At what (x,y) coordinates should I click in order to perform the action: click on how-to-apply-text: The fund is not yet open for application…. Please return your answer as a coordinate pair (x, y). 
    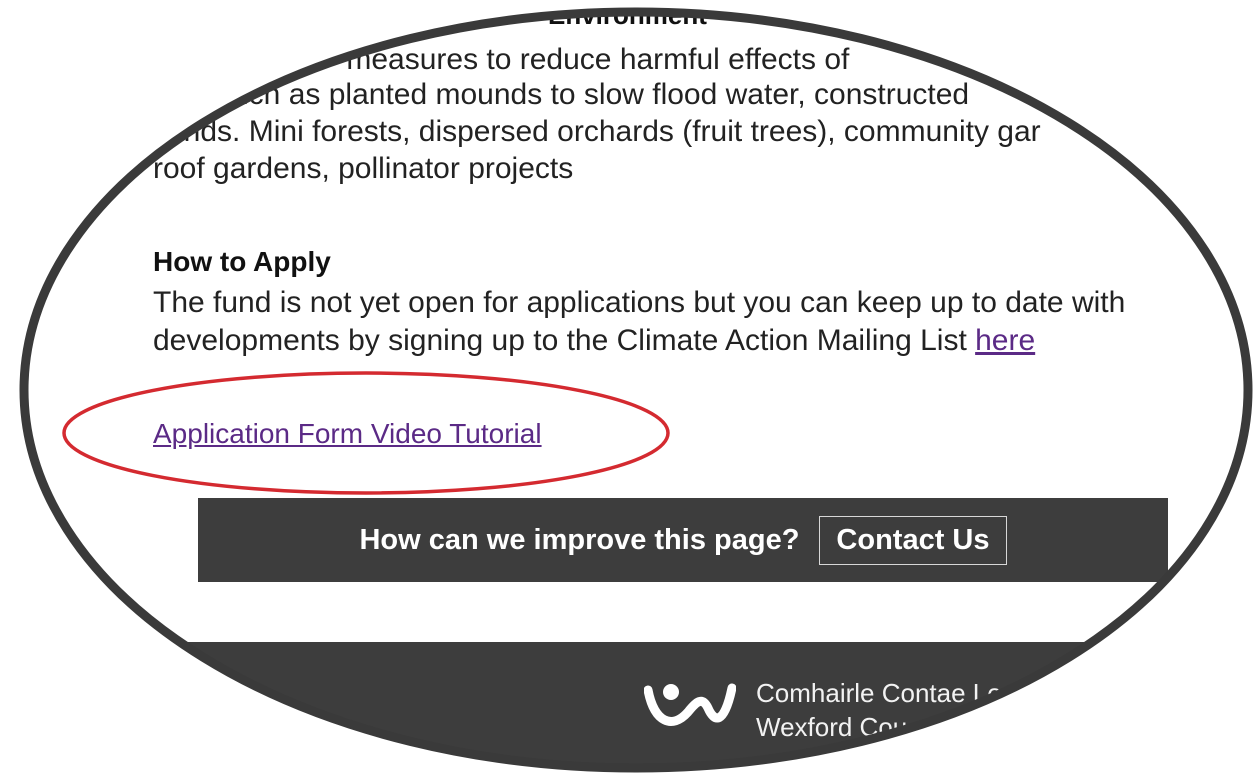
    Looking at the image, I should click on (668, 322).